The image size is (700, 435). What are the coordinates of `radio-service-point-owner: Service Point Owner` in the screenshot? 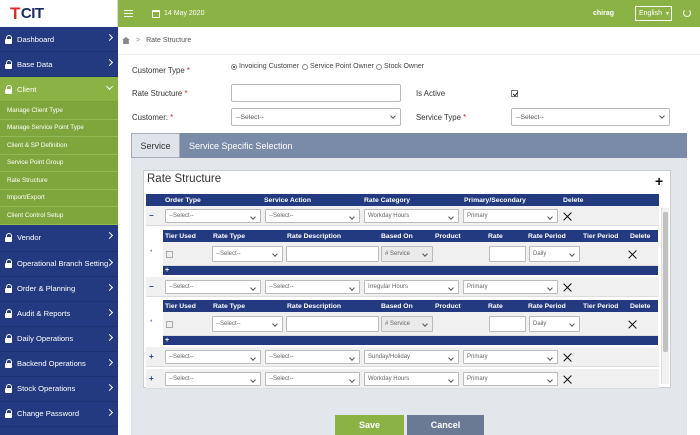 It's located at (338, 66).